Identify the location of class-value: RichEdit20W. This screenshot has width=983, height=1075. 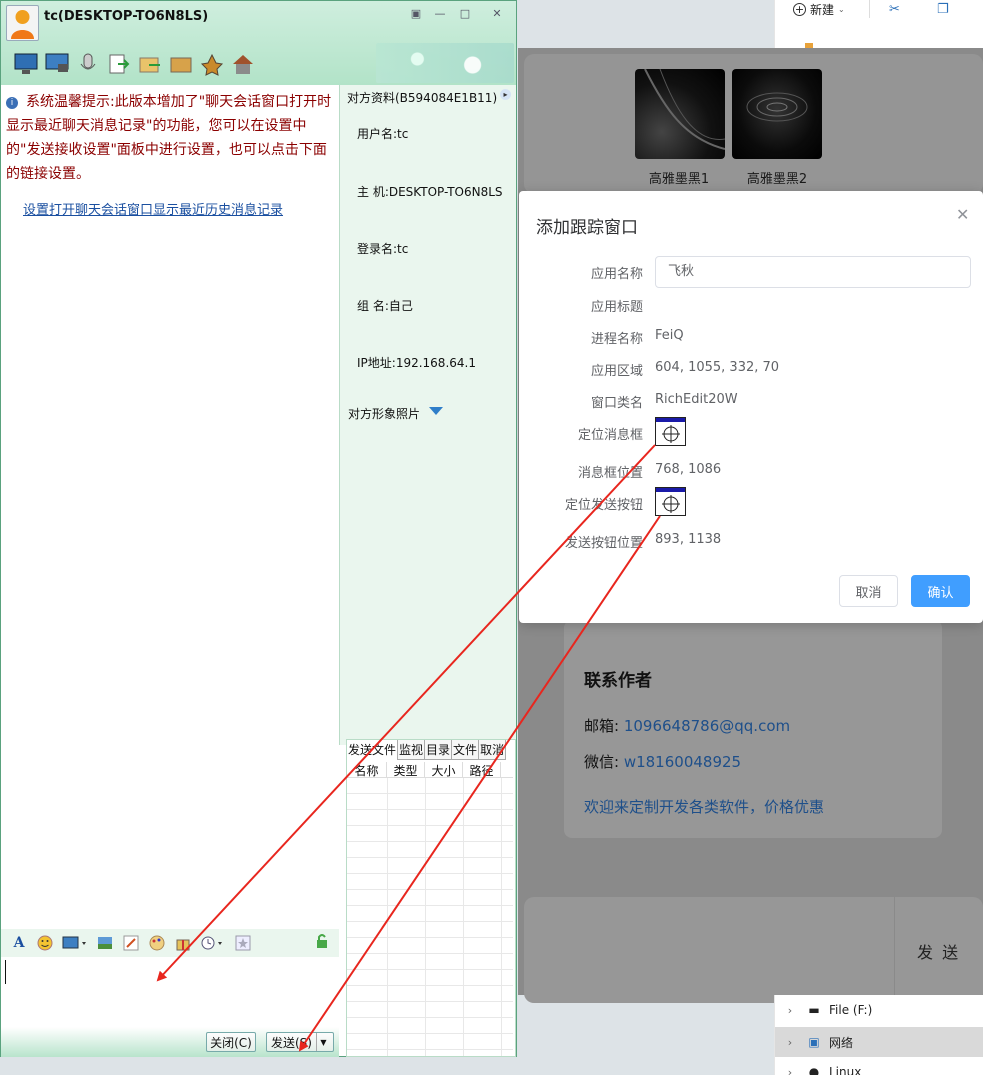
(696, 399).